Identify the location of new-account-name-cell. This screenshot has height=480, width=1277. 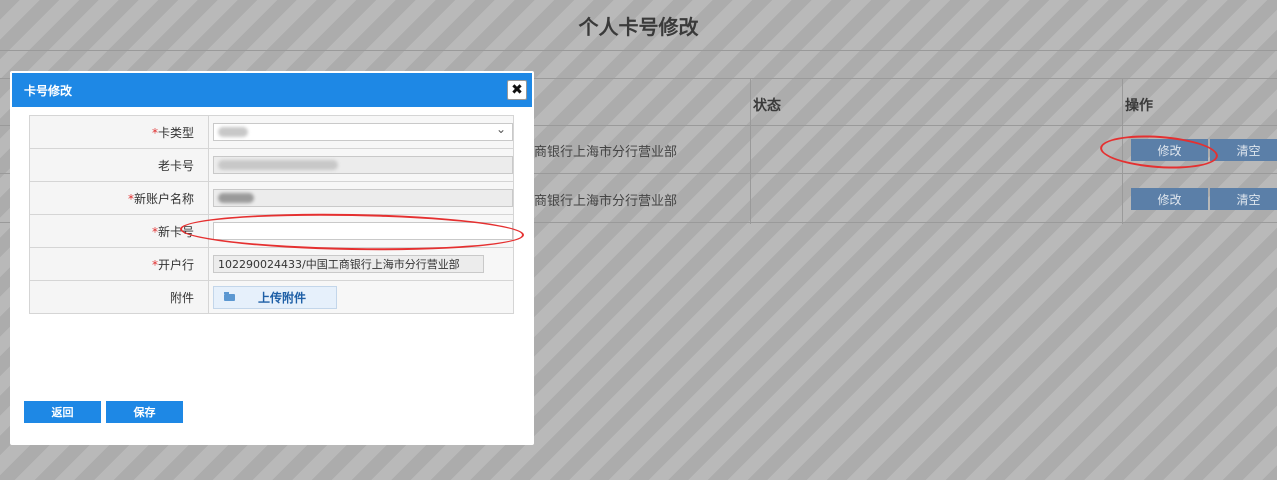
(361, 198).